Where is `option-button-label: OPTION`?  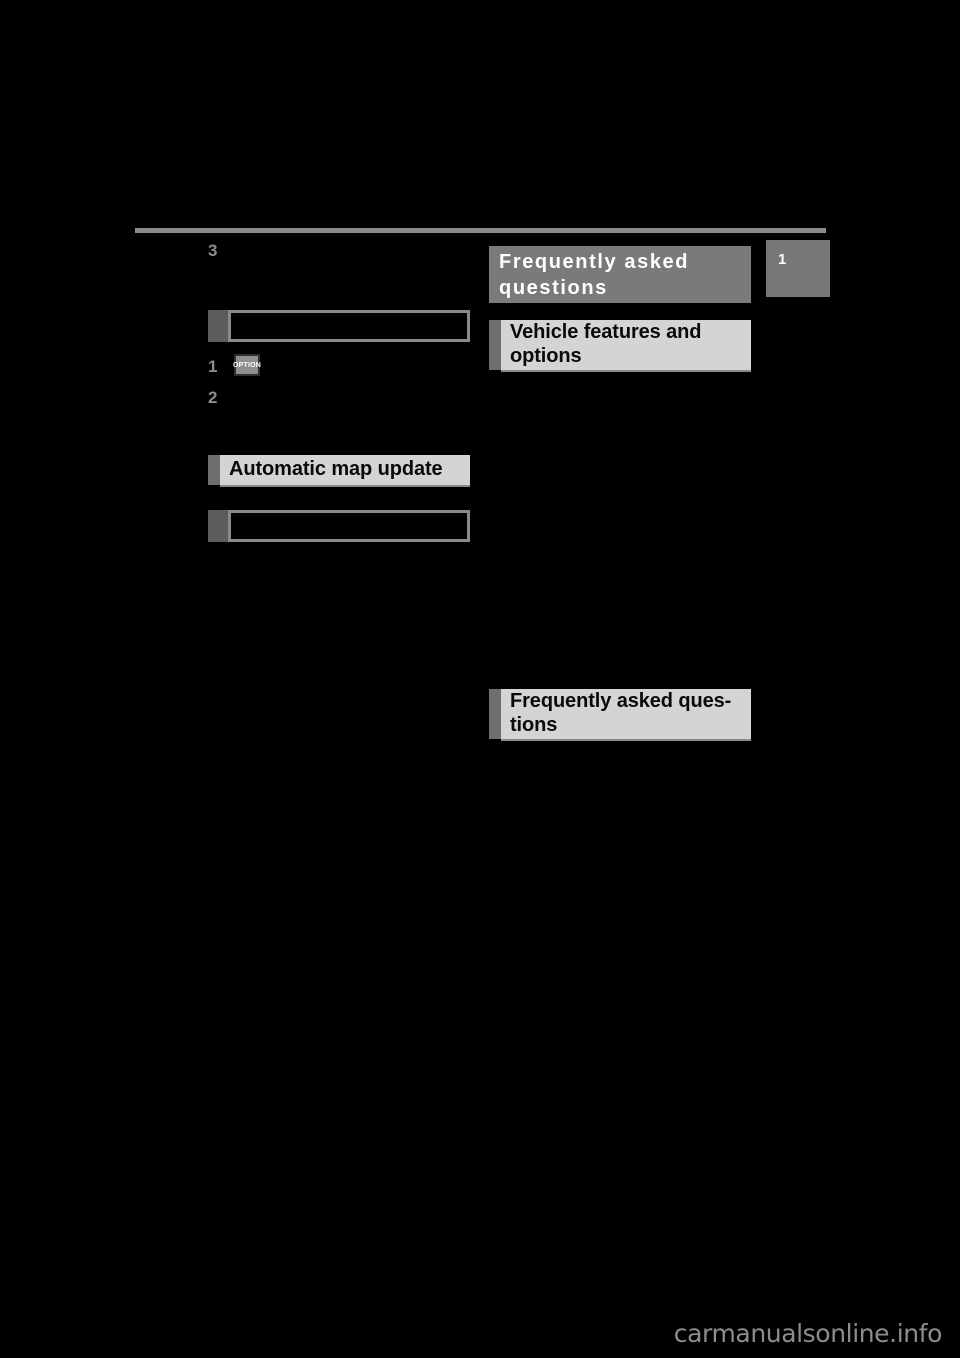
option-button-label: OPTION is located at coordinates (247, 365).